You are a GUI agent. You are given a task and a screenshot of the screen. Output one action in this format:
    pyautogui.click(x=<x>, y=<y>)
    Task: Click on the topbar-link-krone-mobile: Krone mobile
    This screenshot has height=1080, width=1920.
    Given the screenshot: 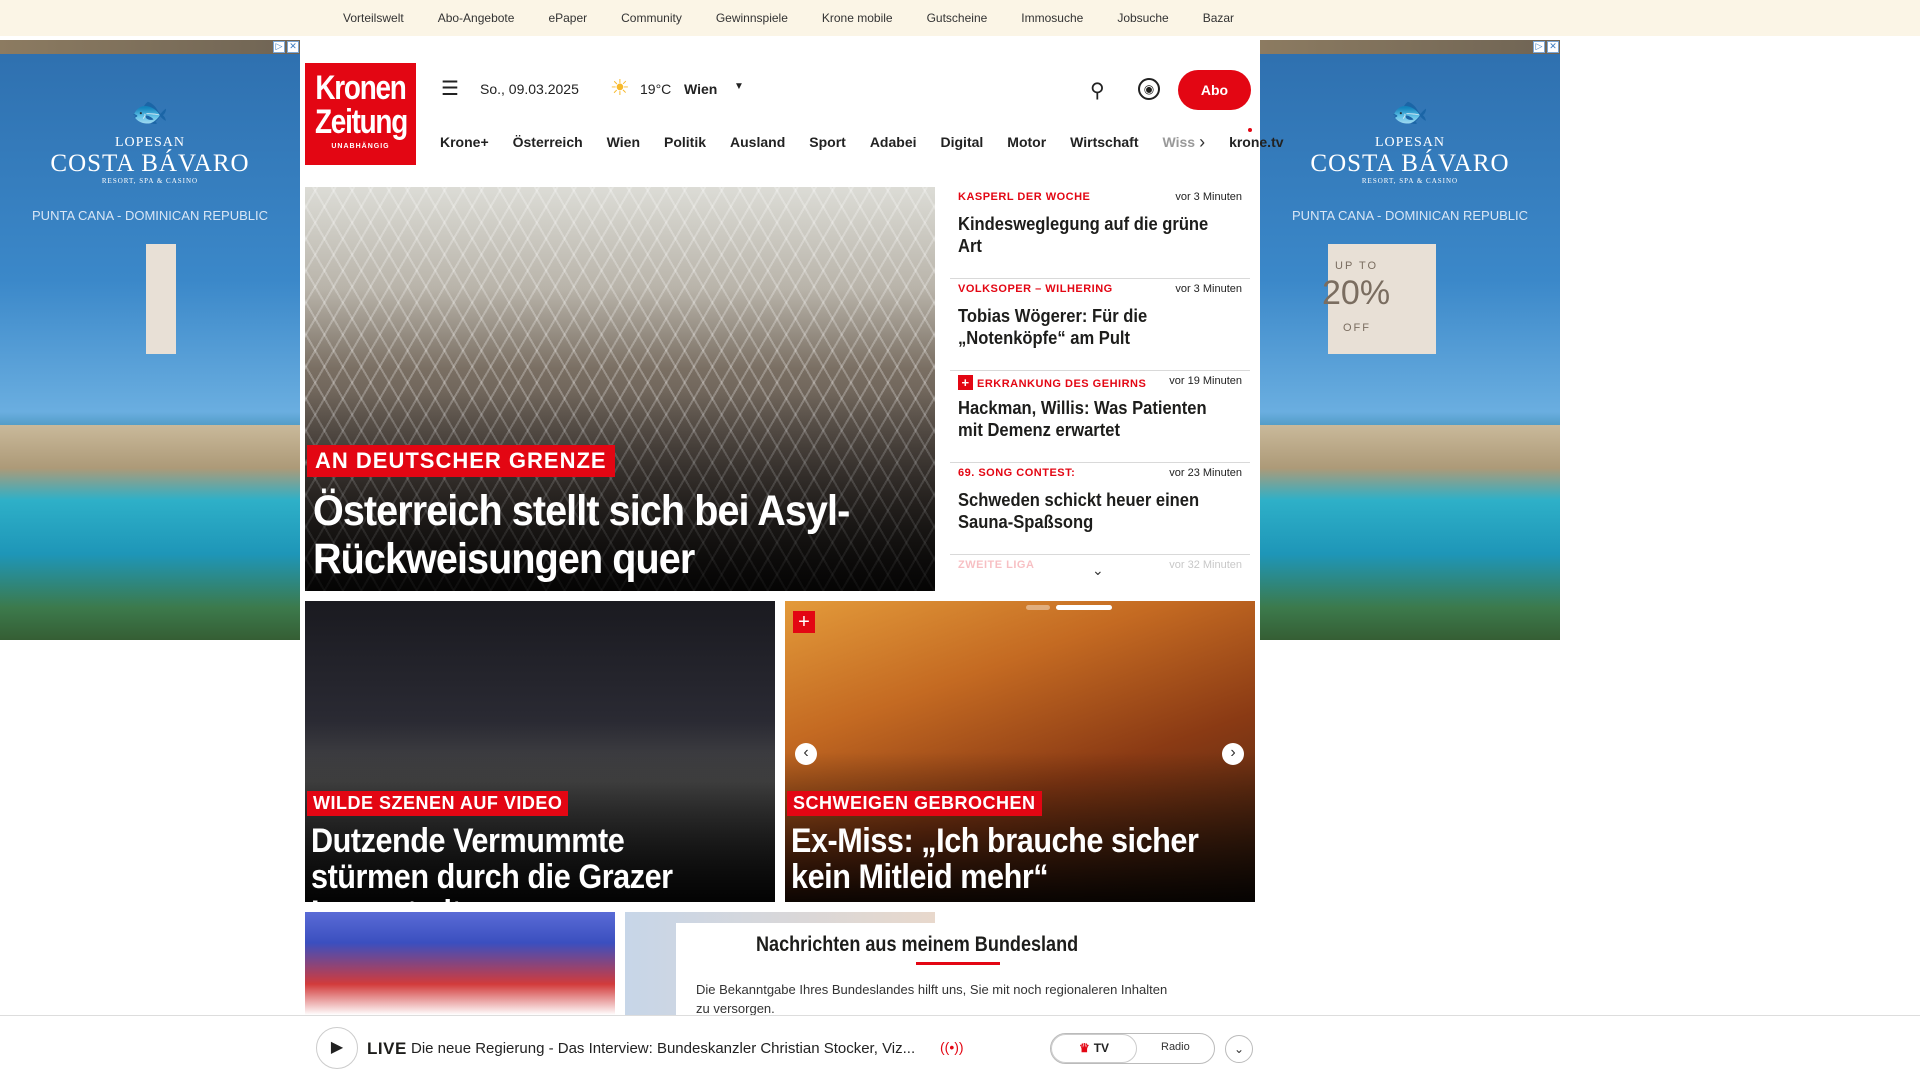 What is the action you would take?
    pyautogui.click(x=857, y=18)
    